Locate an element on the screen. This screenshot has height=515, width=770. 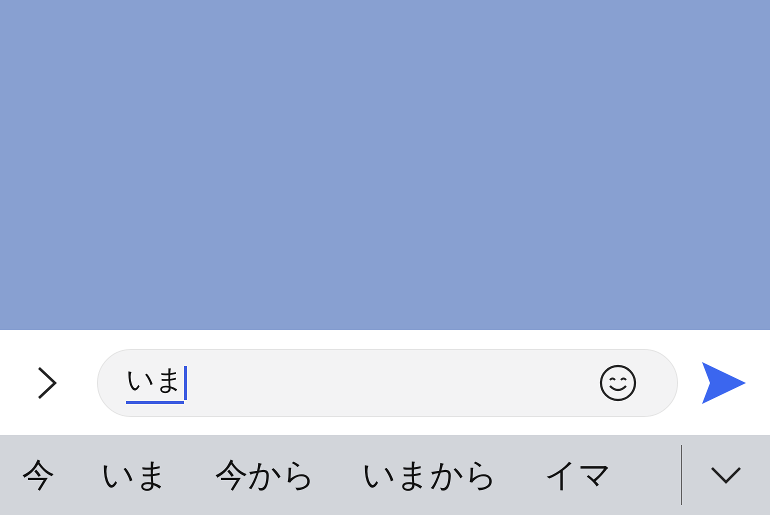
candidate-word: 今から is located at coordinates (265, 475).